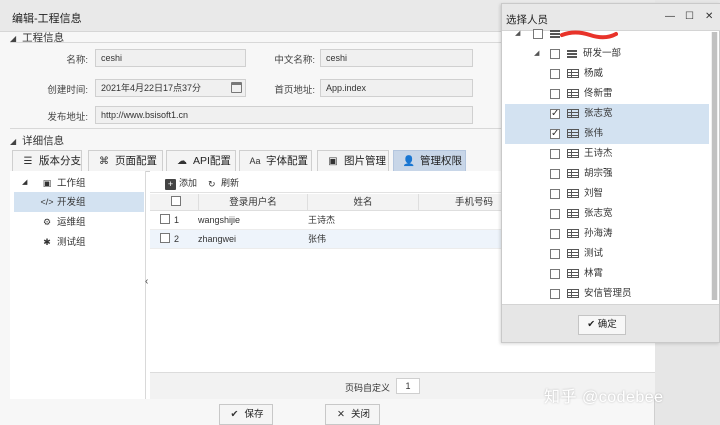 The width and height of the screenshot is (720, 425). Describe the element at coordinates (607, 194) in the screenshot. I see `person-item: 刘智` at that location.